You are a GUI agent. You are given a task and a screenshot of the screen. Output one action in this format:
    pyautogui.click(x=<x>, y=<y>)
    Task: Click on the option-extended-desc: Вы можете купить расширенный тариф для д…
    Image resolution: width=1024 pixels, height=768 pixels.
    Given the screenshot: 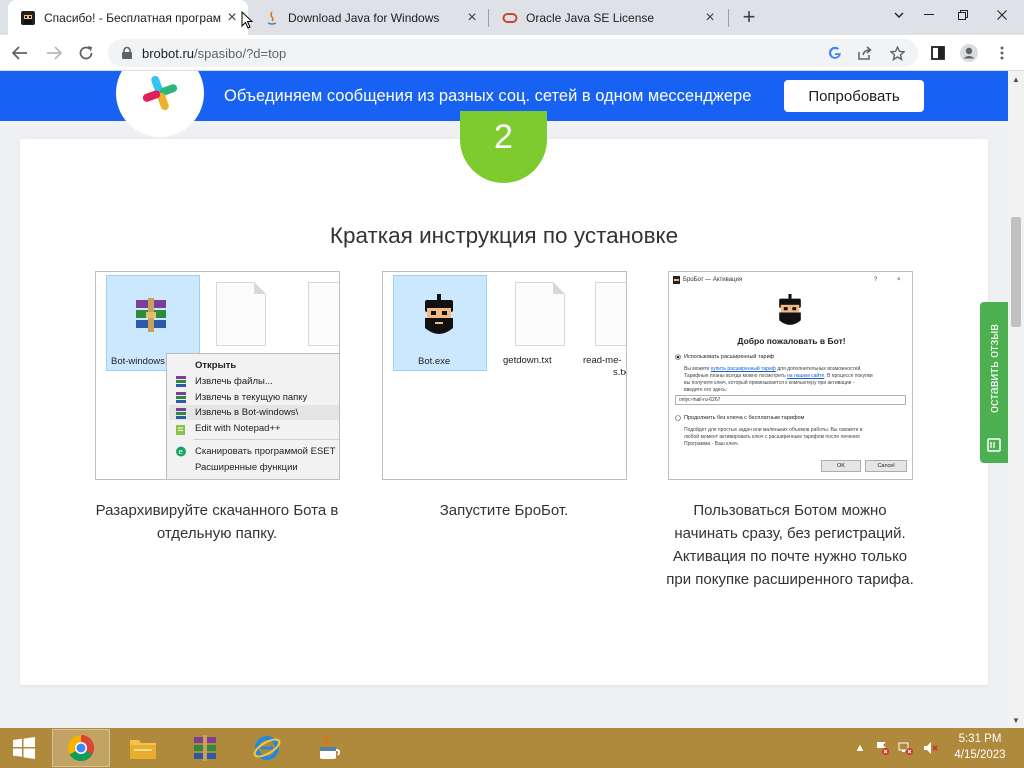 What is the action you would take?
    pyautogui.click(x=778, y=379)
    